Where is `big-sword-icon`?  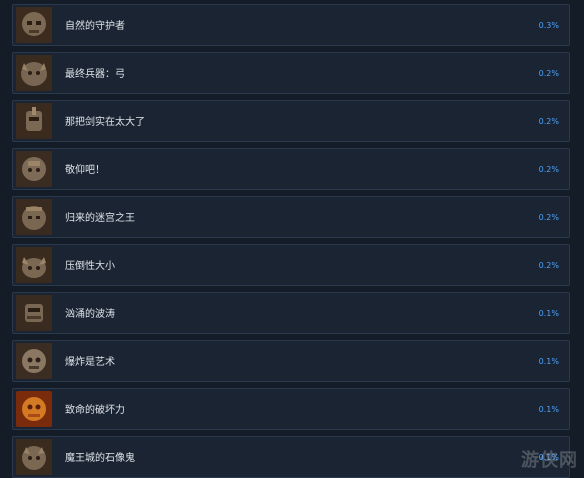
big-sword-icon is located at coordinates (34, 121).